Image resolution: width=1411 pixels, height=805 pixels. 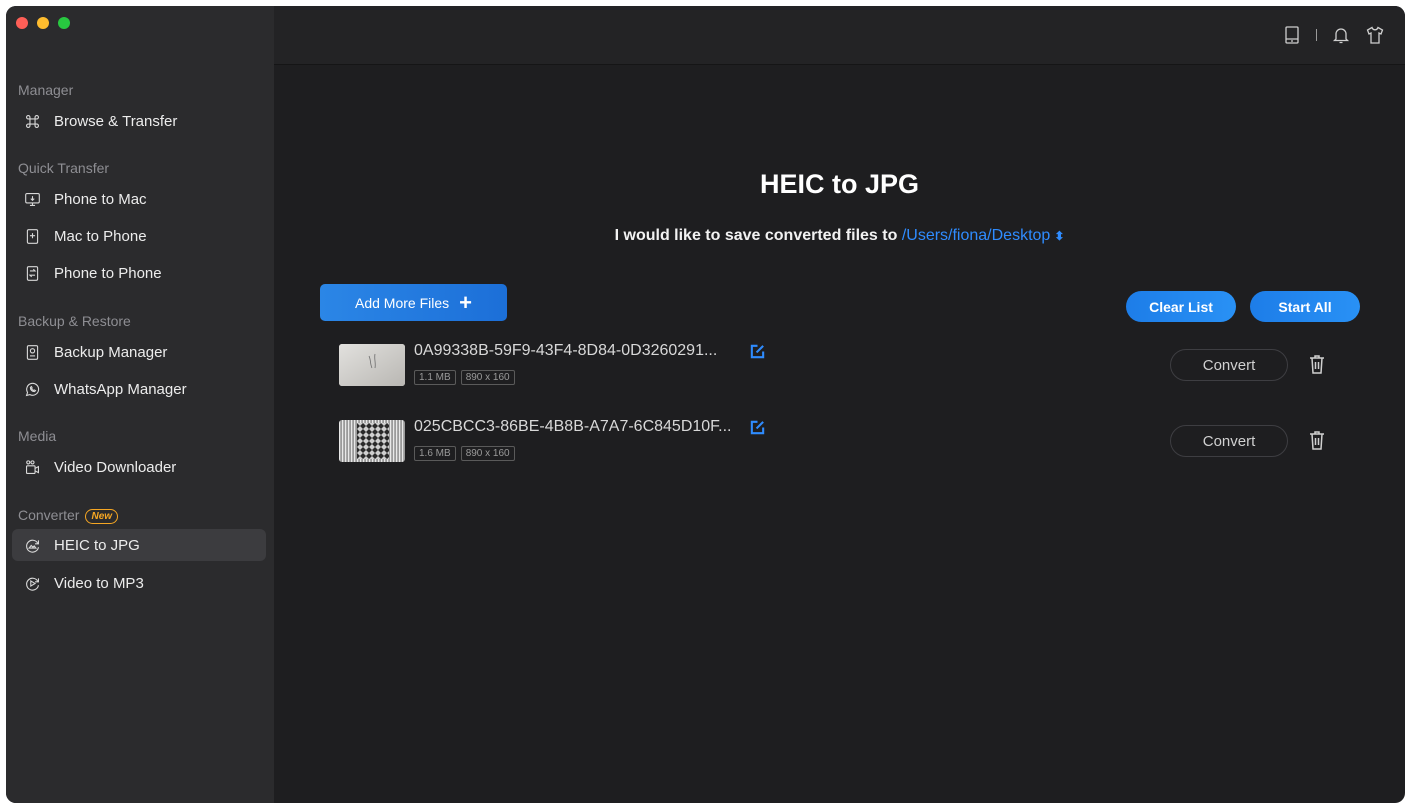 I want to click on sidebar-item-browse-transfer: Browse & Transfer, so click(x=139, y=121).